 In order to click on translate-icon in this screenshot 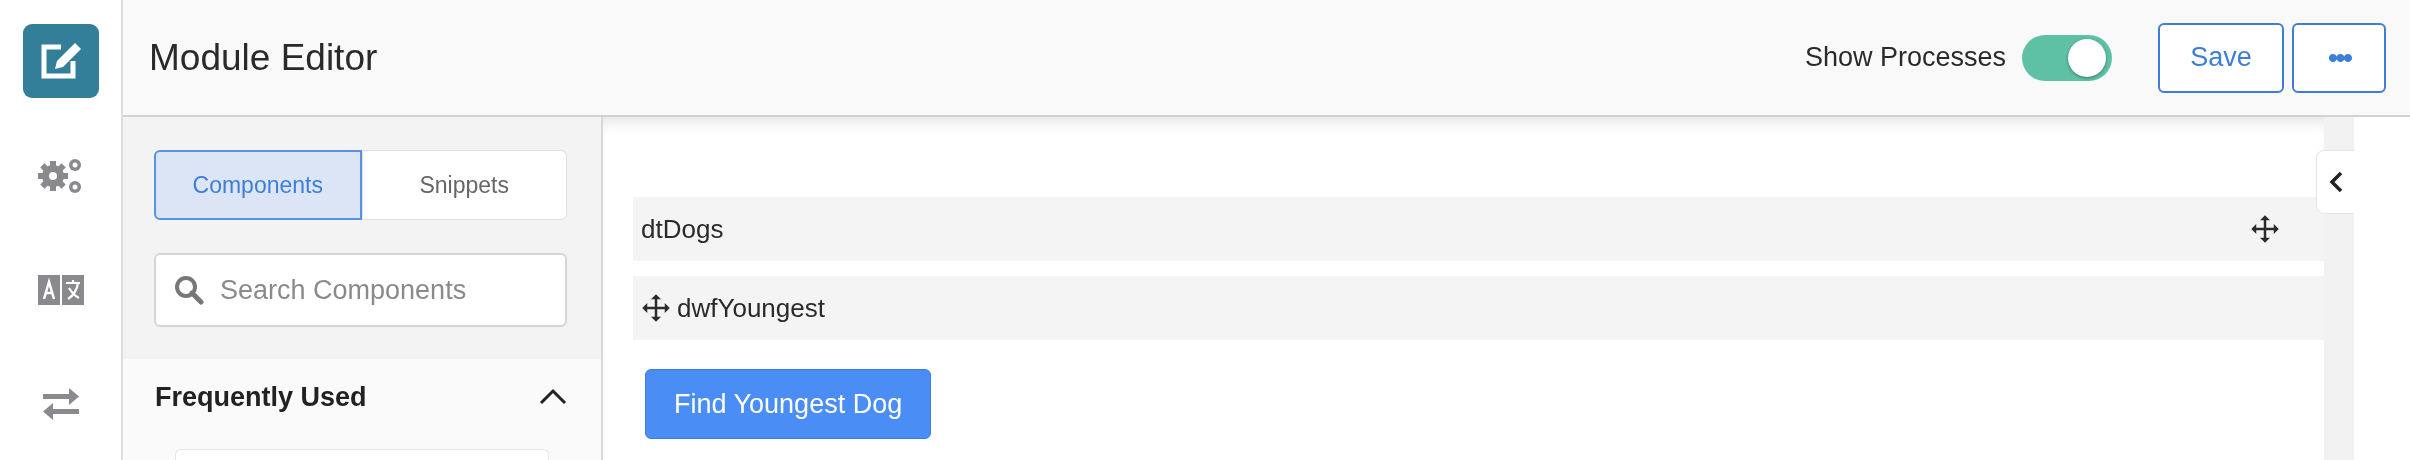, I will do `click(60, 290)`.